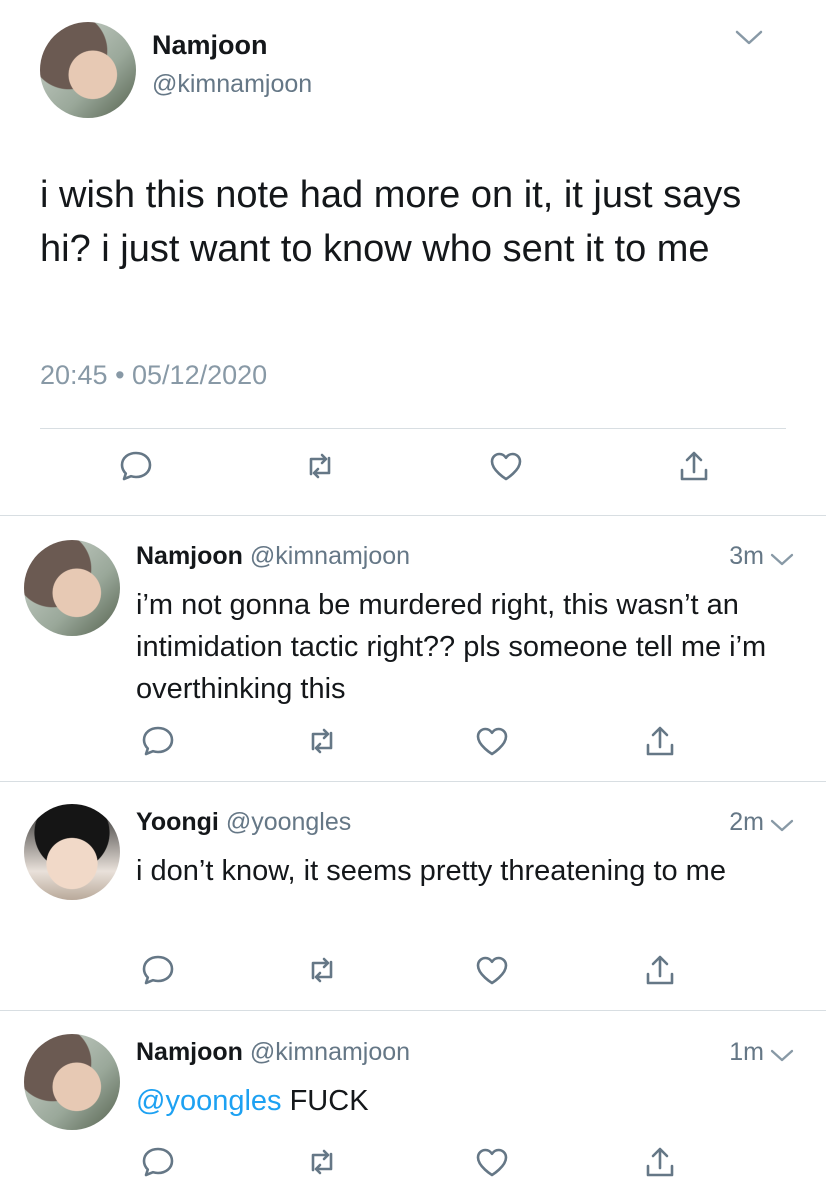 This screenshot has width=826, height=1200. I want to click on reply-time: 2m, so click(746, 822).